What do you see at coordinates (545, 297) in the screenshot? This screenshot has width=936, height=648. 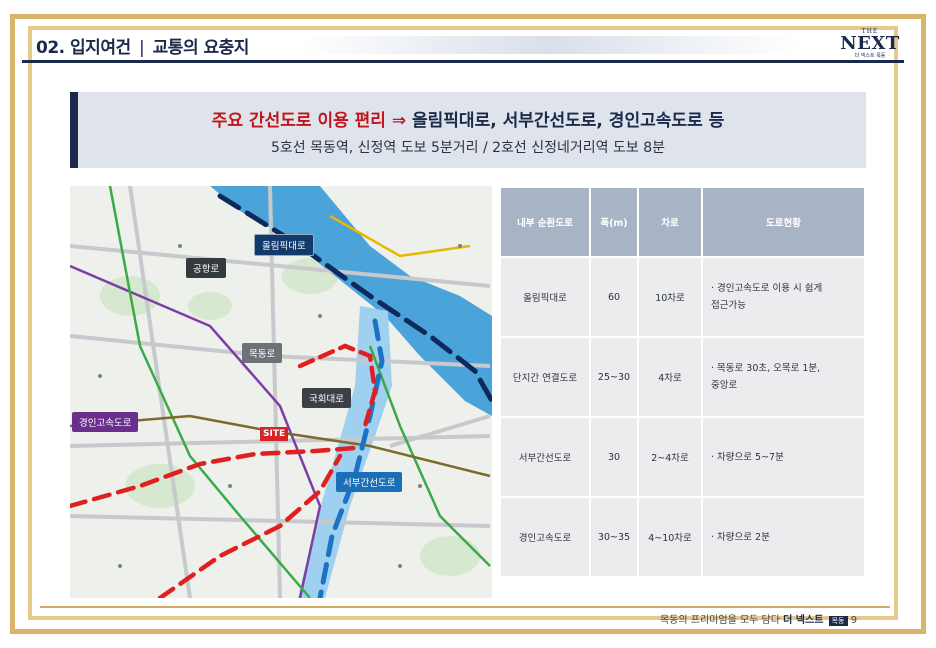 I see `cell-road: 올림픽대로` at bounding box center [545, 297].